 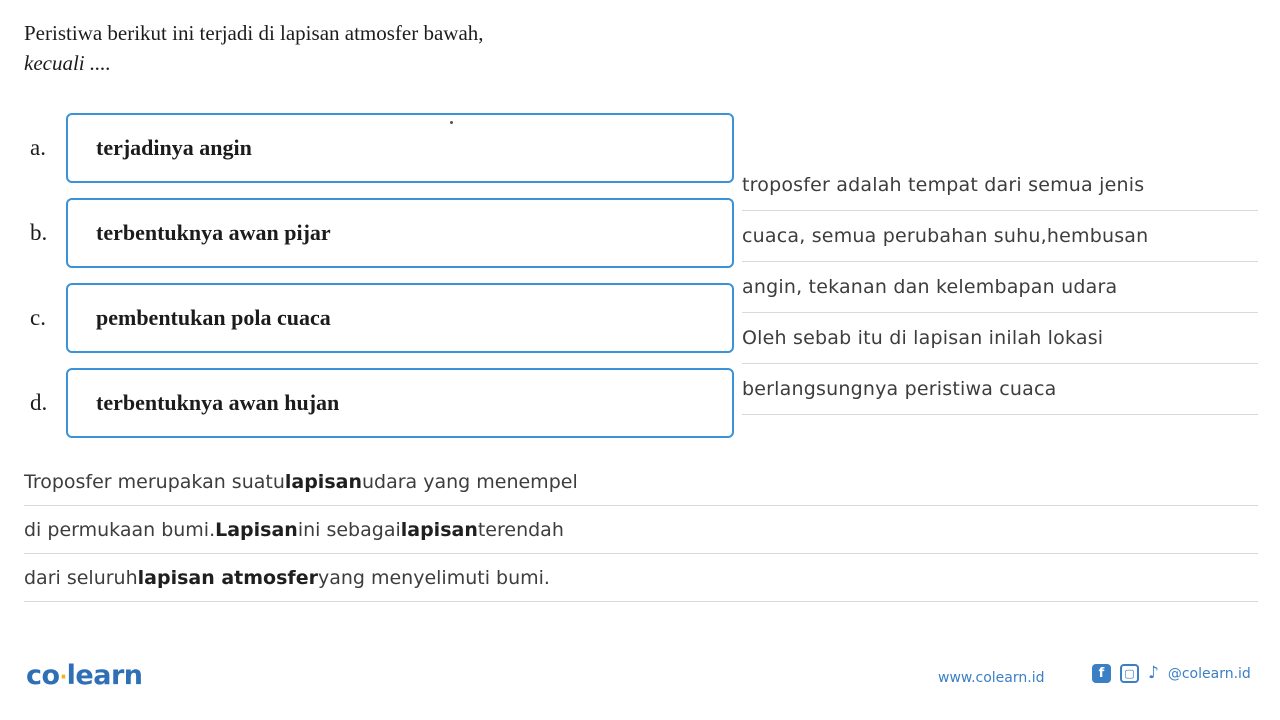 I want to click on social-links: f ▢ ♪ @colearn.id, so click(x=1171, y=673).